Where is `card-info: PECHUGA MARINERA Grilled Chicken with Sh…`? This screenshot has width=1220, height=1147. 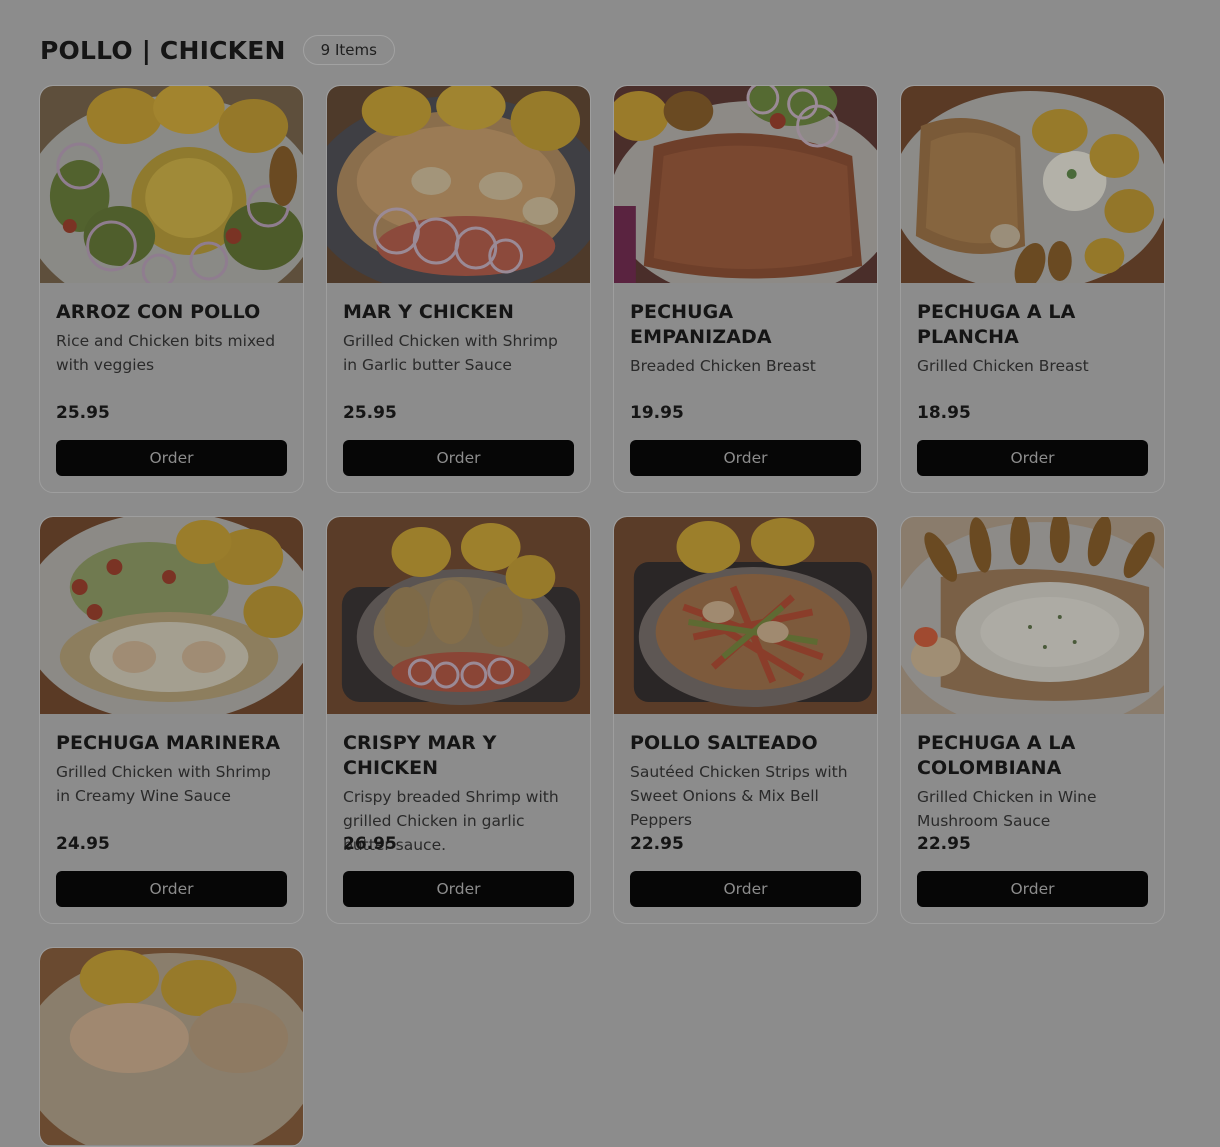
card-info: PECHUGA MARINERA Grilled Chicken with Sh… is located at coordinates (171, 769).